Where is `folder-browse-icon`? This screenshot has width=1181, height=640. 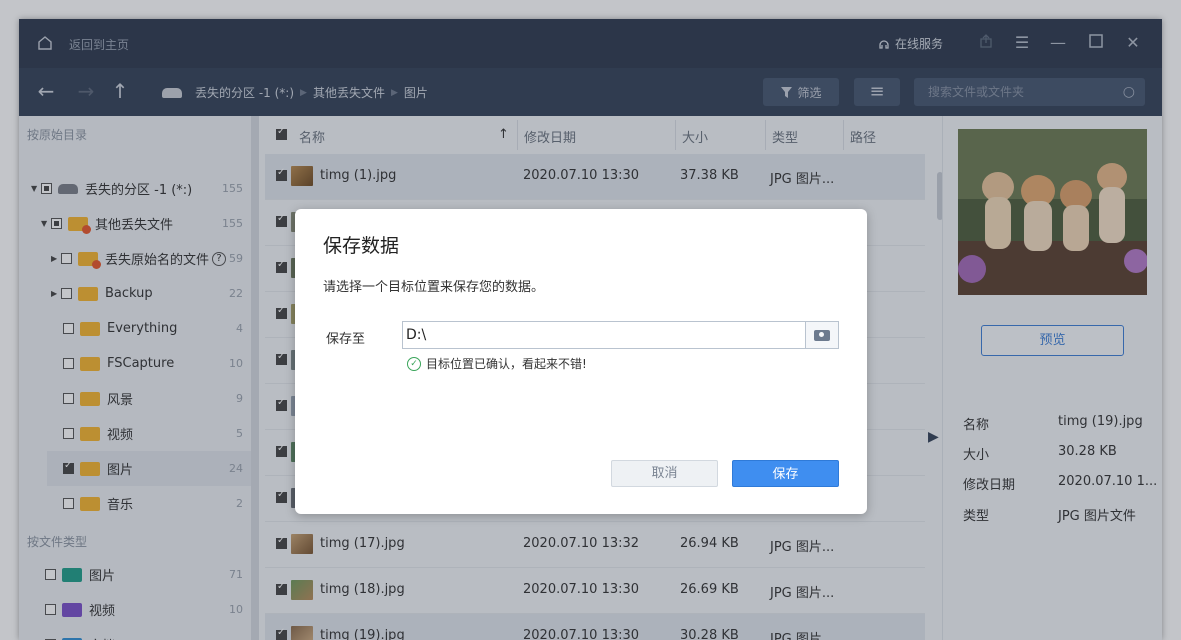
folder-browse-icon is located at coordinates (822, 335).